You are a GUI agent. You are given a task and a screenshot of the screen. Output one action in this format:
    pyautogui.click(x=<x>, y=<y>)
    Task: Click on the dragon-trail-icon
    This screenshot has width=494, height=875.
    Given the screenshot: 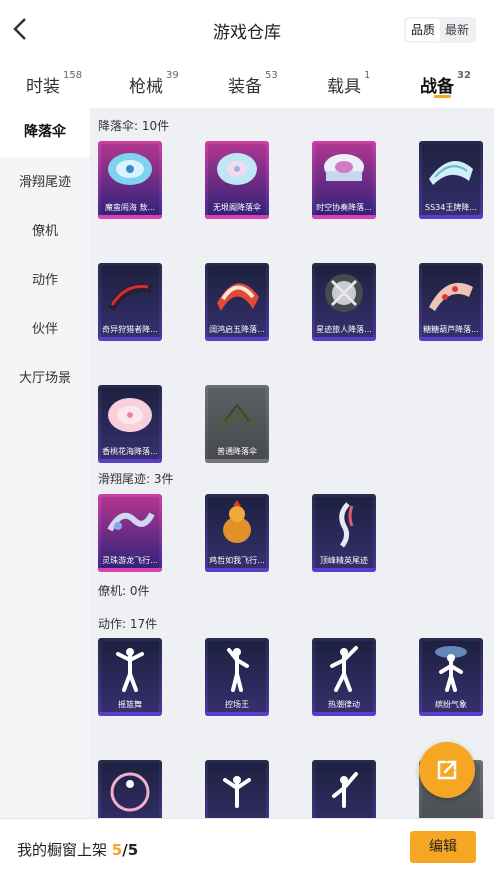 What is the action you would take?
    pyautogui.click(x=131, y=522)
    